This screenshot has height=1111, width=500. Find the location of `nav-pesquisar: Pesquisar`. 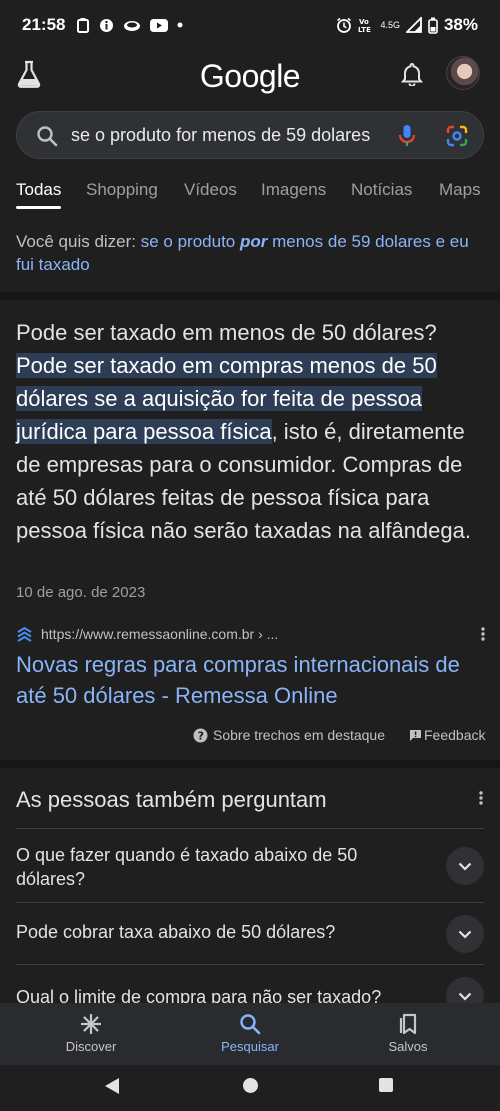

nav-pesquisar: Pesquisar is located at coordinates (250, 1033).